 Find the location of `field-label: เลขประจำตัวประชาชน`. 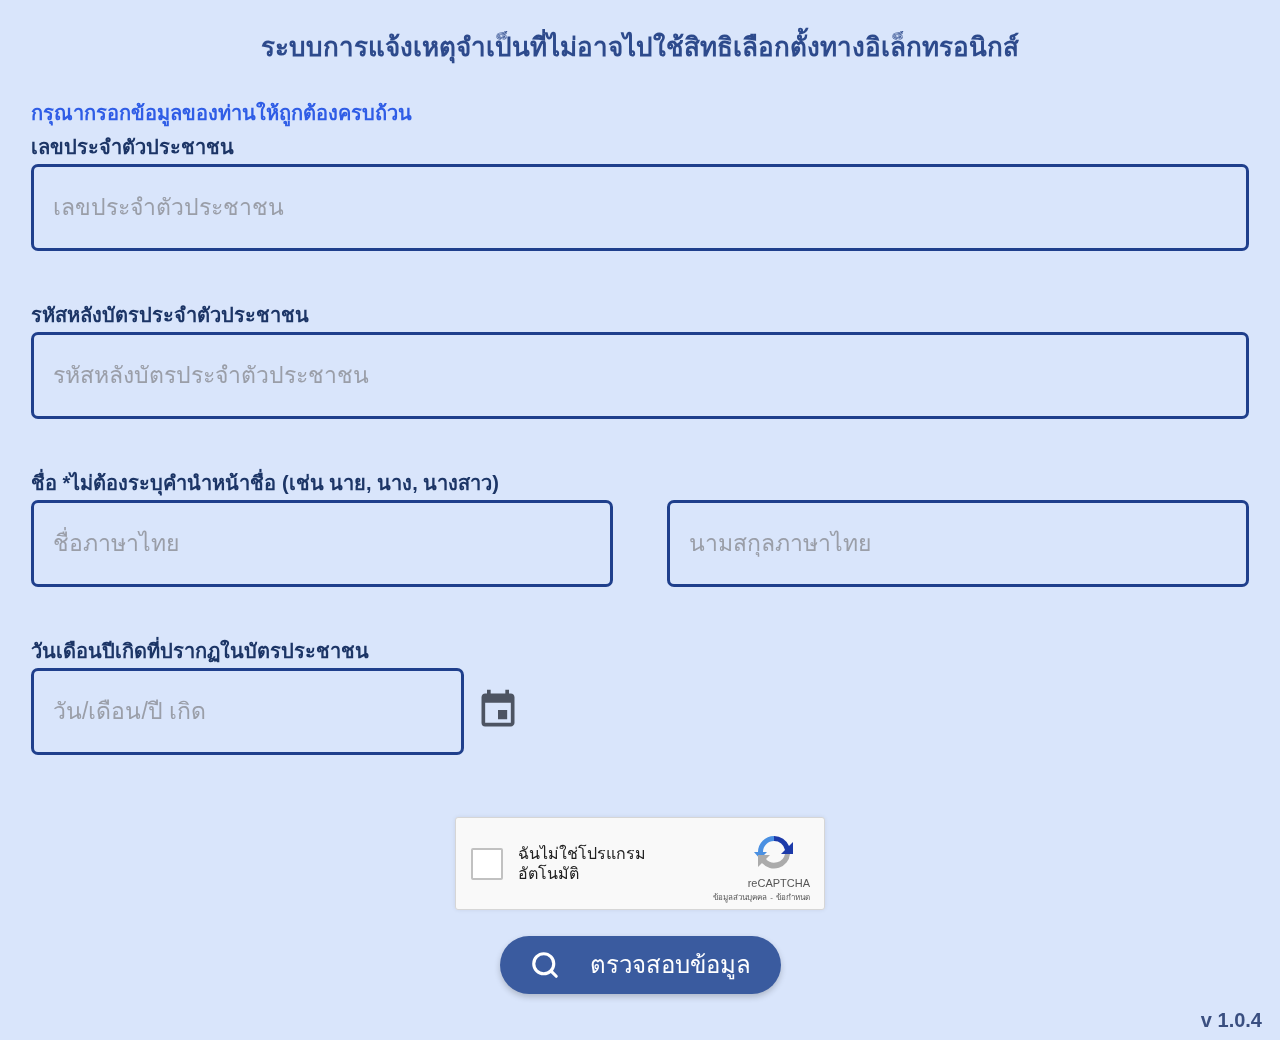

field-label: เลขประจำตัวประชาชน is located at coordinates (132, 147).